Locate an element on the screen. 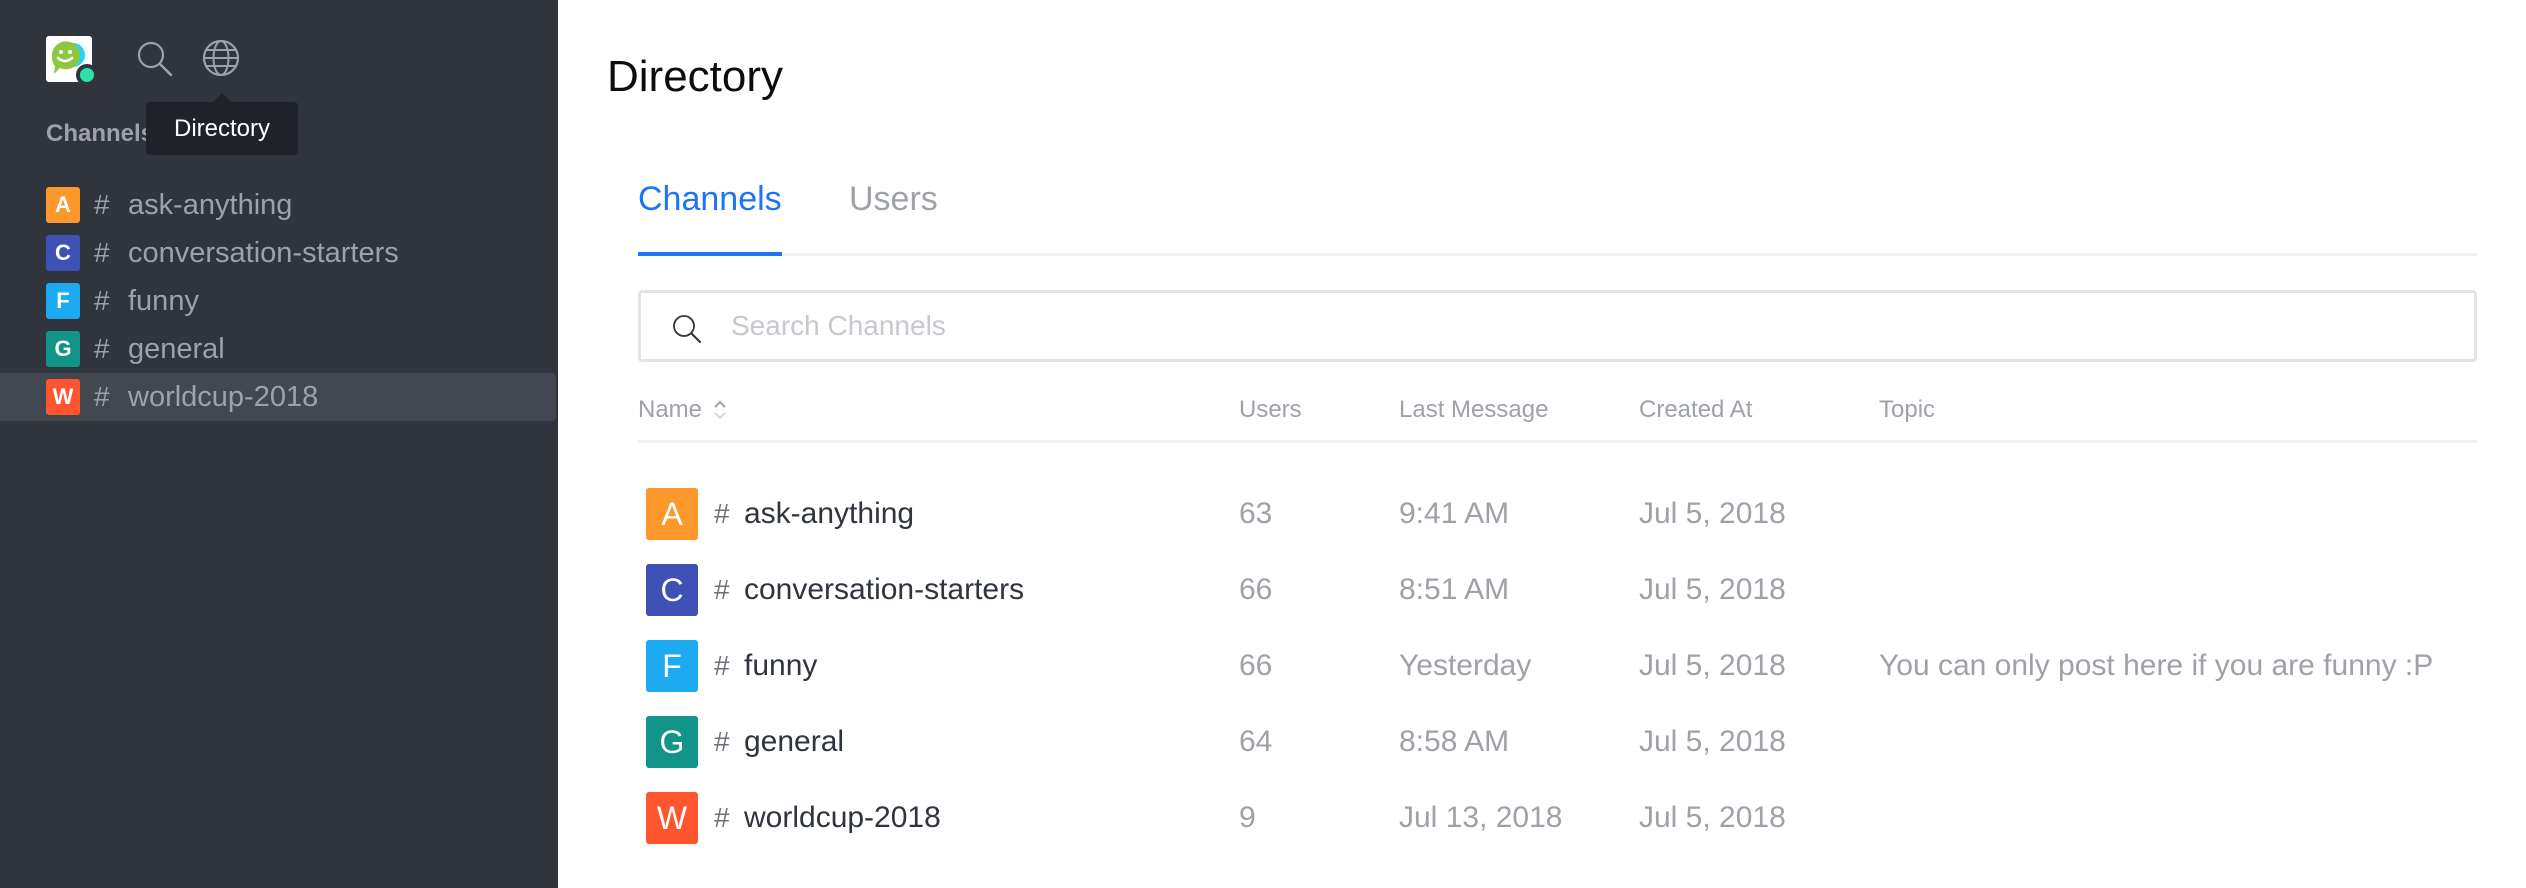 The image size is (2526, 888). channel-name-cell: C # conversation-starters is located at coordinates (835, 590).